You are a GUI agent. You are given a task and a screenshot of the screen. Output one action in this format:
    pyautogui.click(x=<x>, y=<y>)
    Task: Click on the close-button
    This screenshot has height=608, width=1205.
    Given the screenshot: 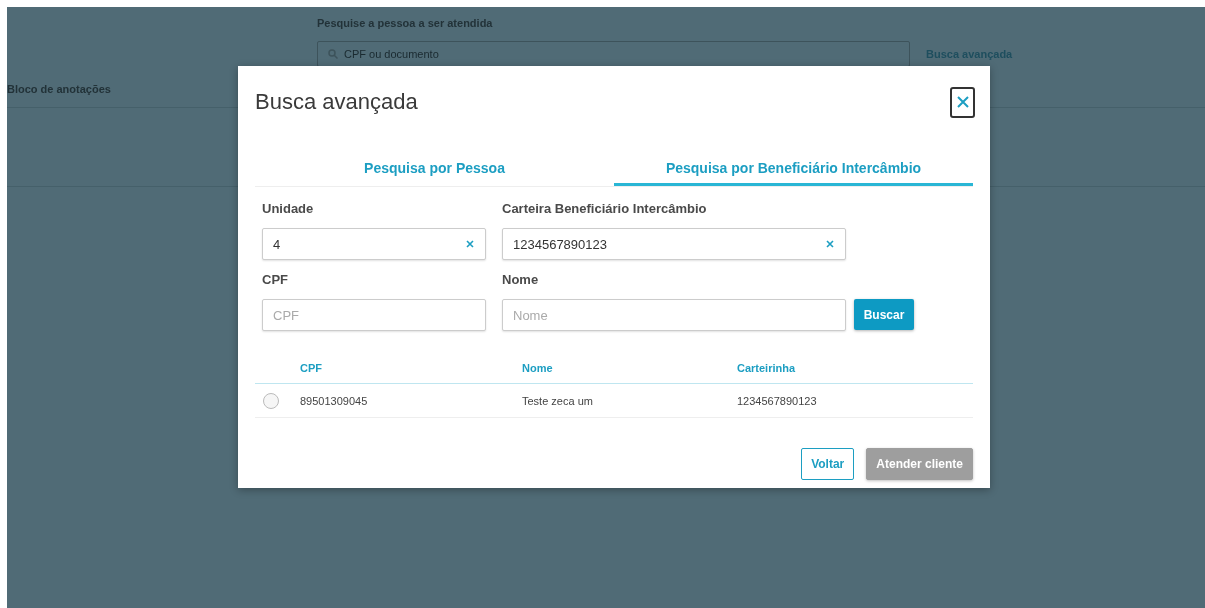 What is the action you would take?
    pyautogui.click(x=962, y=102)
    